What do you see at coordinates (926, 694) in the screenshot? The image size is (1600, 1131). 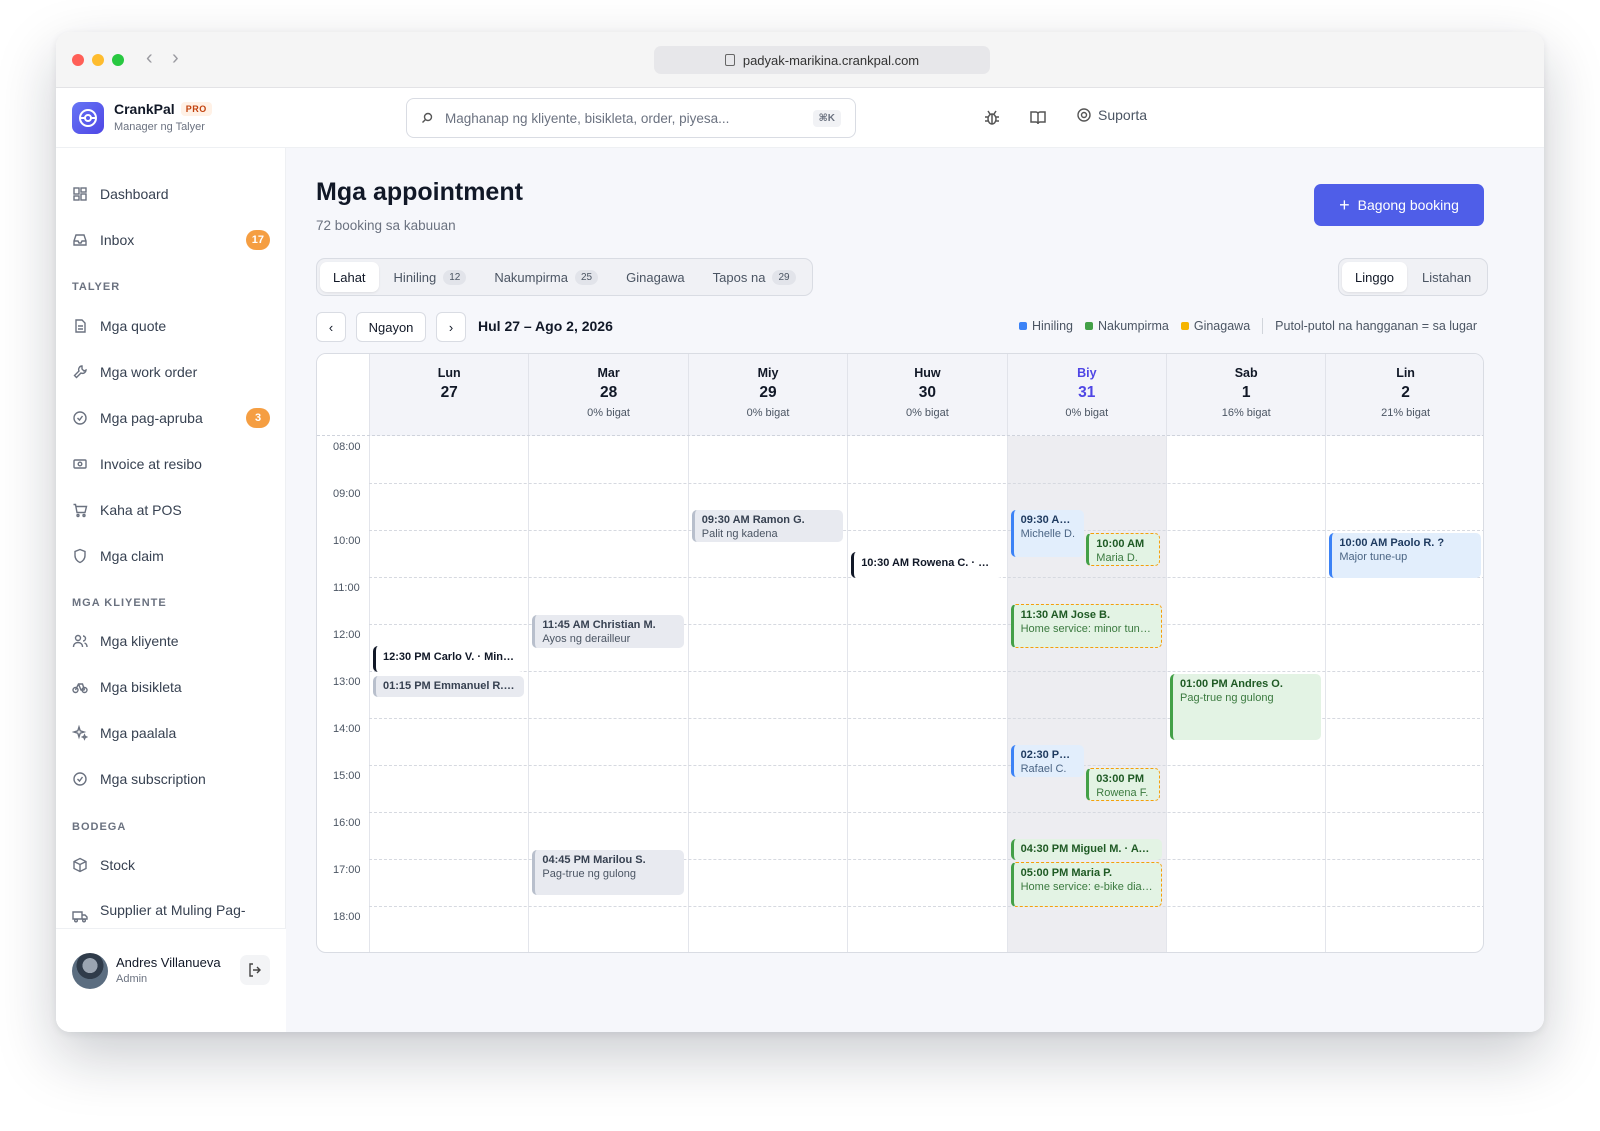 I see `day-column-huw` at bounding box center [926, 694].